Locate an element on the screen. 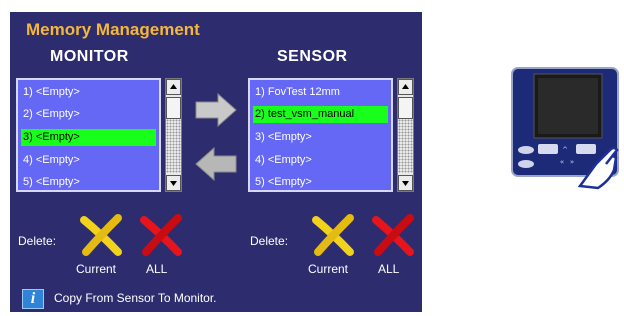 This screenshot has width=624, height=316. monitor-item-5: 5) <Empty> is located at coordinates (50, 182).